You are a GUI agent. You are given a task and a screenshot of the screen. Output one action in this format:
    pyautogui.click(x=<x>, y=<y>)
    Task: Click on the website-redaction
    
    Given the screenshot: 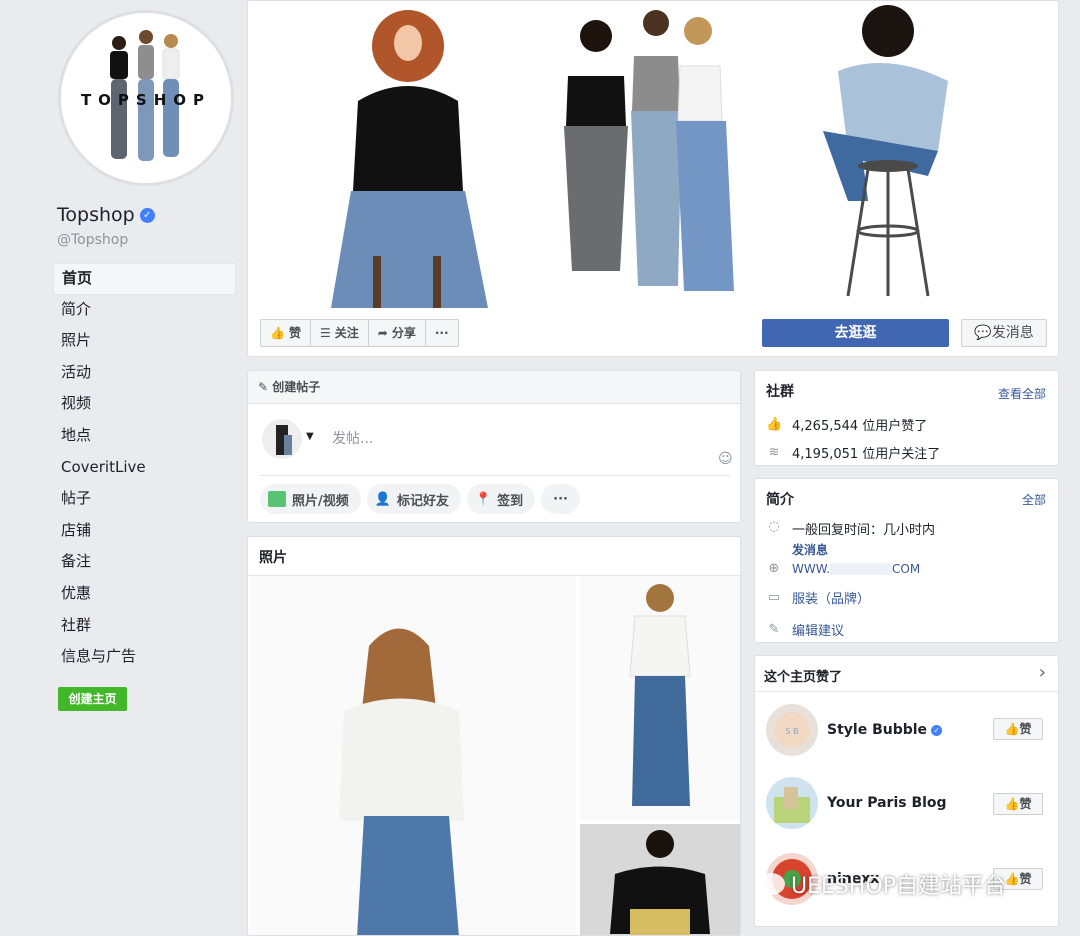 What is the action you would take?
    pyautogui.click(x=861, y=568)
    